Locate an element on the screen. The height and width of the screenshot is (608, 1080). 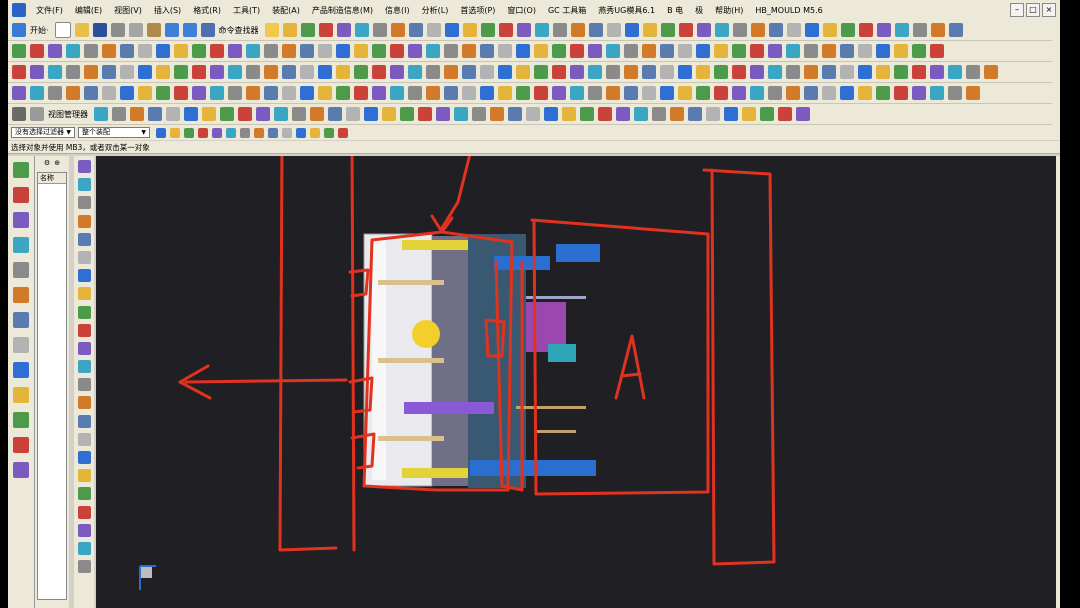
paste-icon is located at coordinates (153, 30).